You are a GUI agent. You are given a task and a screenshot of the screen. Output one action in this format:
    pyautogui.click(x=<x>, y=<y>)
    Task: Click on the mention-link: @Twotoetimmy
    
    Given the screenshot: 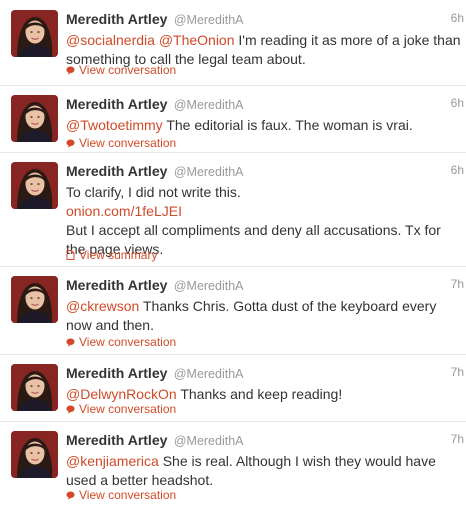 What is the action you would take?
    pyautogui.click(x=114, y=125)
    